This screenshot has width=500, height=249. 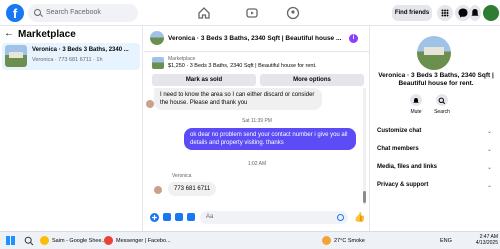 What do you see at coordinates (191, 217) in the screenshot?
I see `gif-icon` at bounding box center [191, 217].